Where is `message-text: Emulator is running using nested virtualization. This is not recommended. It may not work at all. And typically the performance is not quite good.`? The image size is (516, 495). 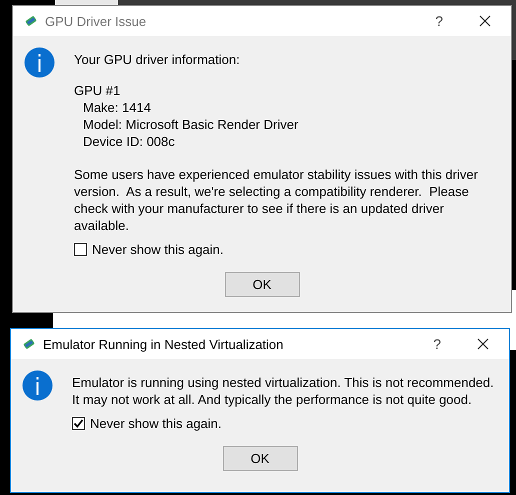
message-text: Emulator is running using nested virtualization. This is not recommended. It may not work at all. And typically the performance is not quite good. is located at coordinates (283, 391).